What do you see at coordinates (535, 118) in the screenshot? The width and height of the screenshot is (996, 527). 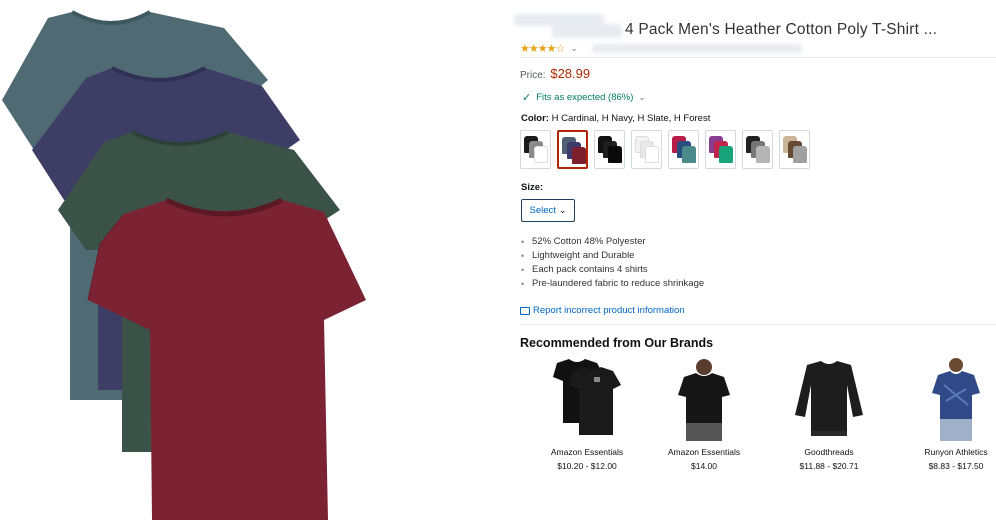 I see `color-label: Color:` at bounding box center [535, 118].